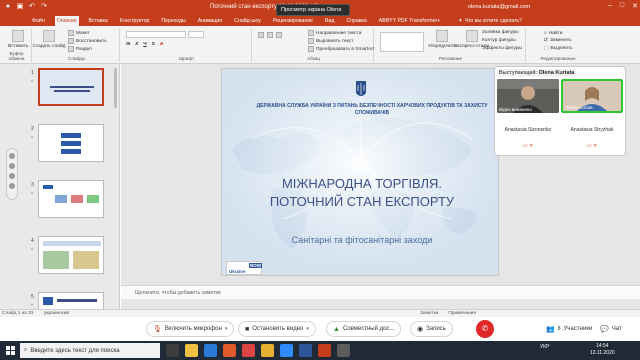 This screenshot has width=640, height=360. Describe the element at coordinates (10, 350) in the screenshot. I see `windows-start-icon` at that location.